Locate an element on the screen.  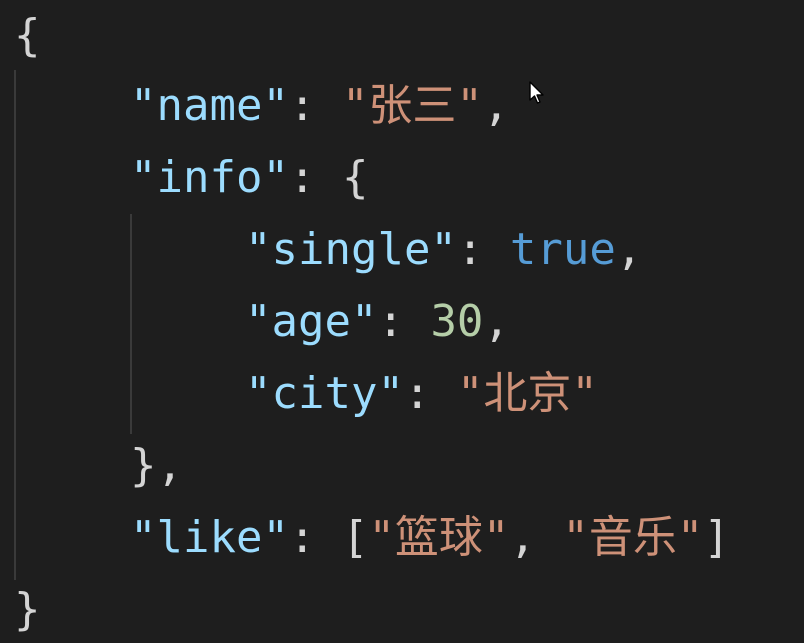
json-array-item-2: "音乐" is located at coordinates (633, 537).